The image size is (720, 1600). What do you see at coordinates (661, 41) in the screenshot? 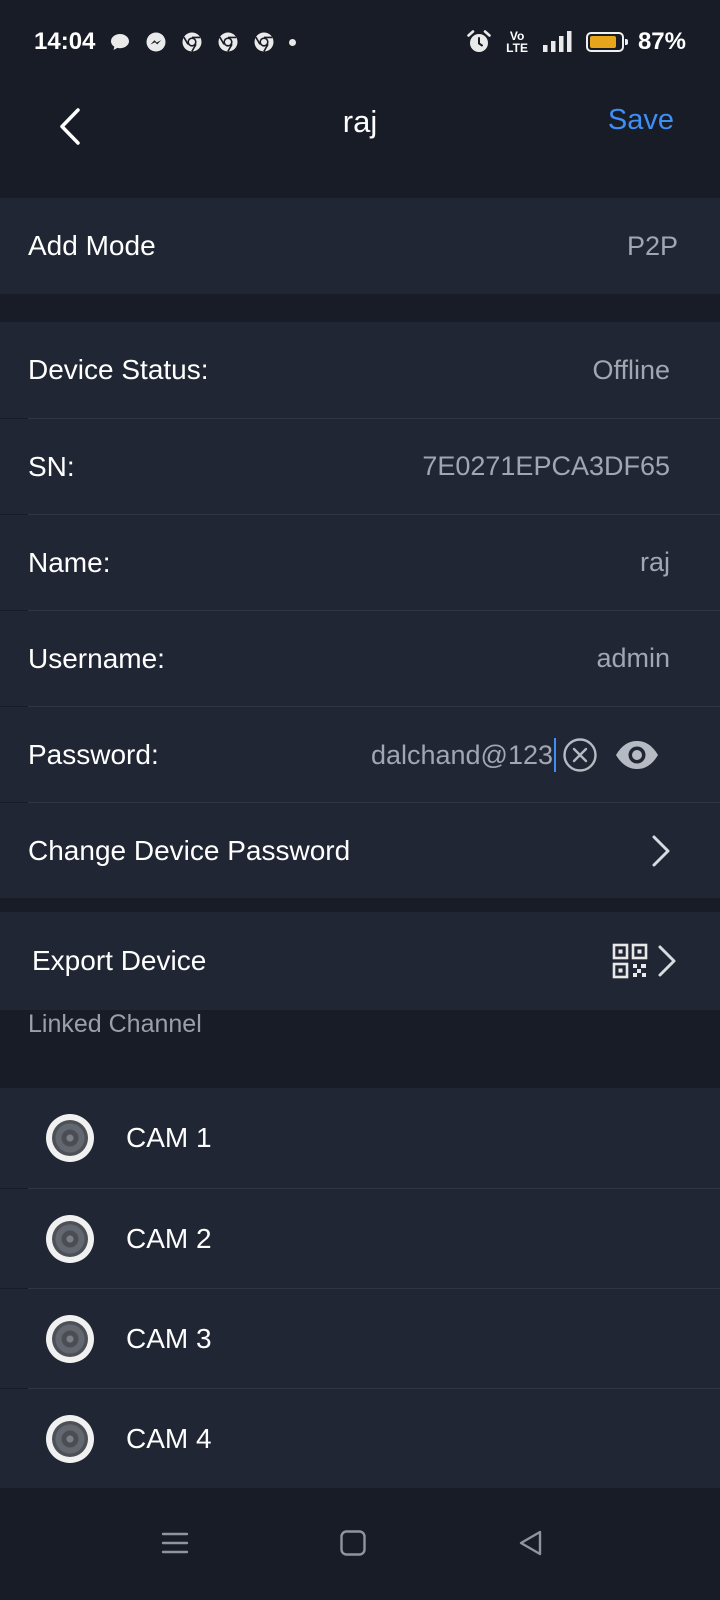
I see `battery-percent: 87%` at bounding box center [661, 41].